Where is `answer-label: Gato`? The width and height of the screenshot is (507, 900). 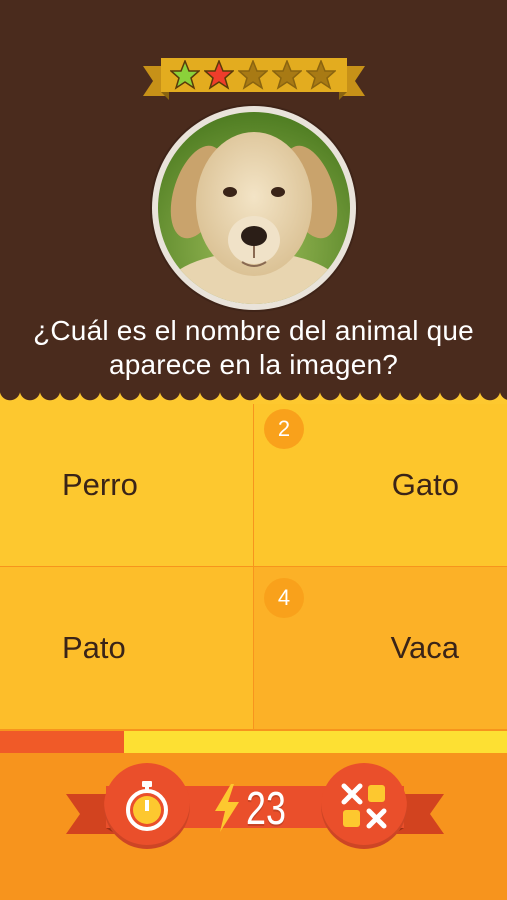 answer-label: Gato is located at coordinates (425, 484).